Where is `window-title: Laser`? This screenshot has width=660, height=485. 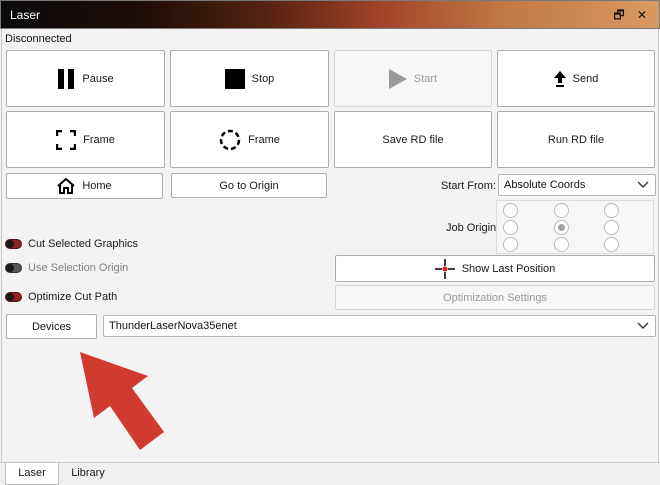
window-title: Laser is located at coordinates (25, 15).